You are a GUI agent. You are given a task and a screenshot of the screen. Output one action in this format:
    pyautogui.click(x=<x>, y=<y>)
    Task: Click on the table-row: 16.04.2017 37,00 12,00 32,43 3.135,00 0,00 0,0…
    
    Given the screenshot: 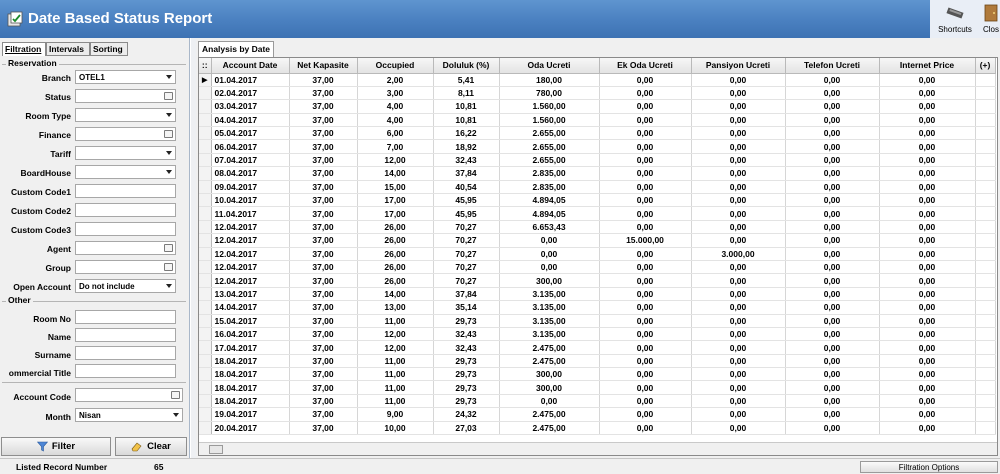 What is the action you would take?
    pyautogui.click(x=597, y=334)
    